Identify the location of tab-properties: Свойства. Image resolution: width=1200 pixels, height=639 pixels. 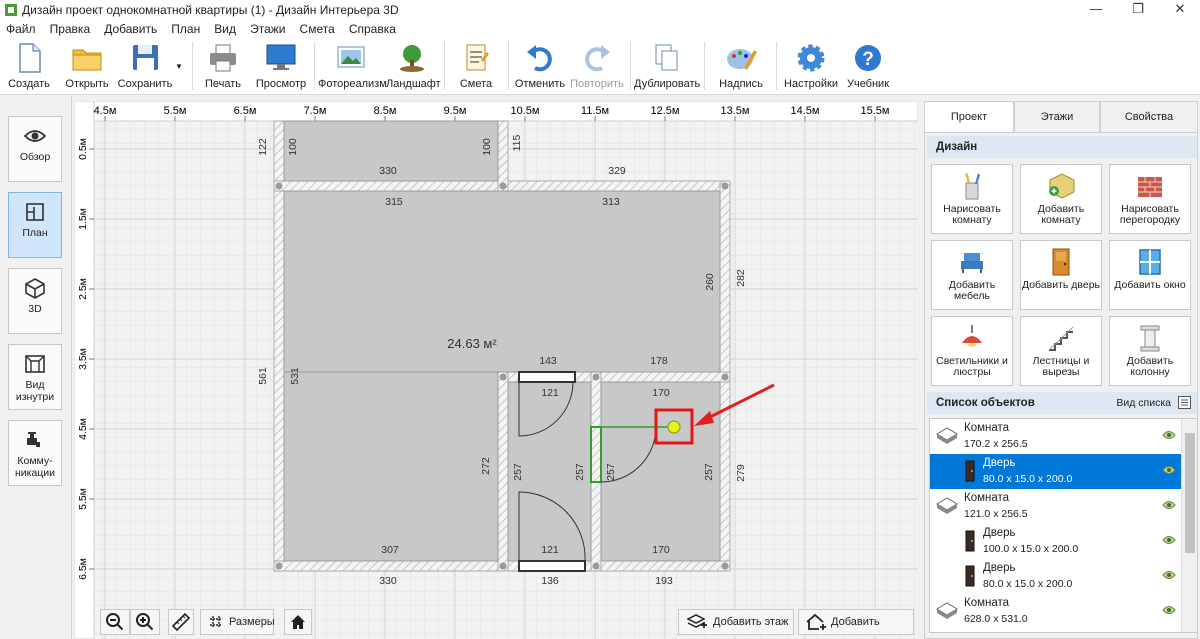
(1149, 116).